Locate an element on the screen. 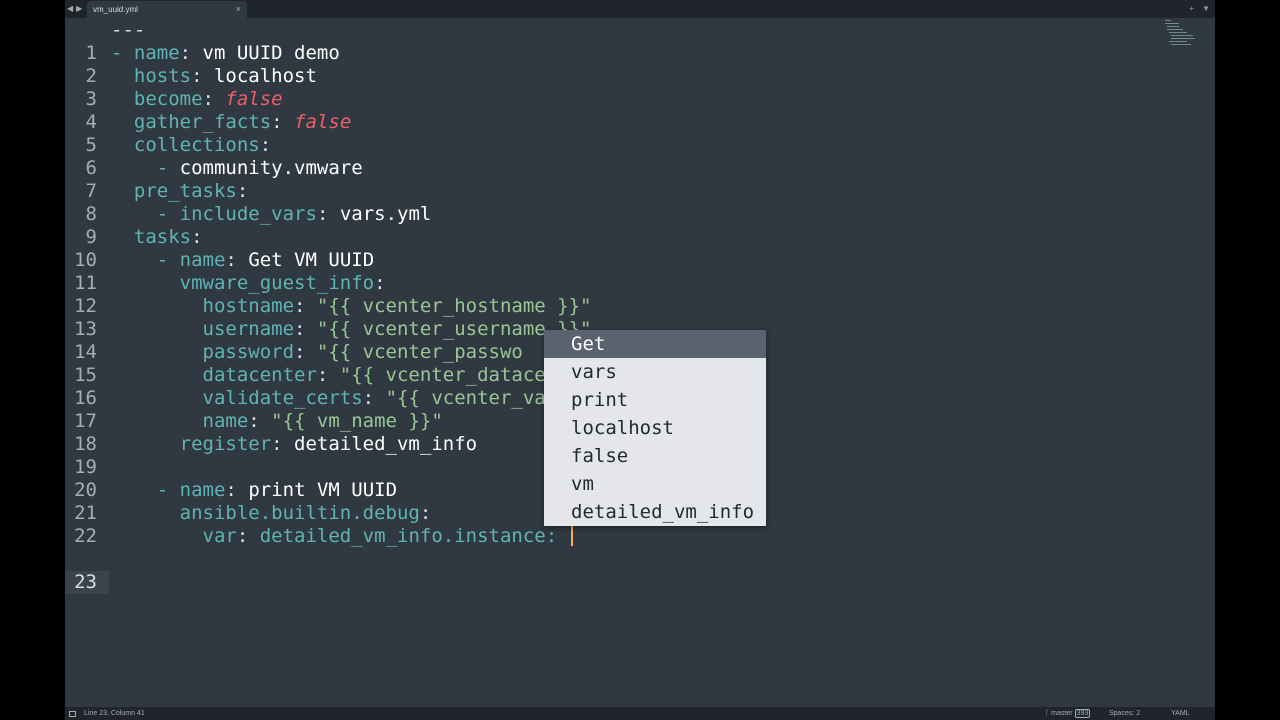 The height and width of the screenshot is (720, 1280). tab-label: vm_uuid.yml is located at coordinates (115, 9).